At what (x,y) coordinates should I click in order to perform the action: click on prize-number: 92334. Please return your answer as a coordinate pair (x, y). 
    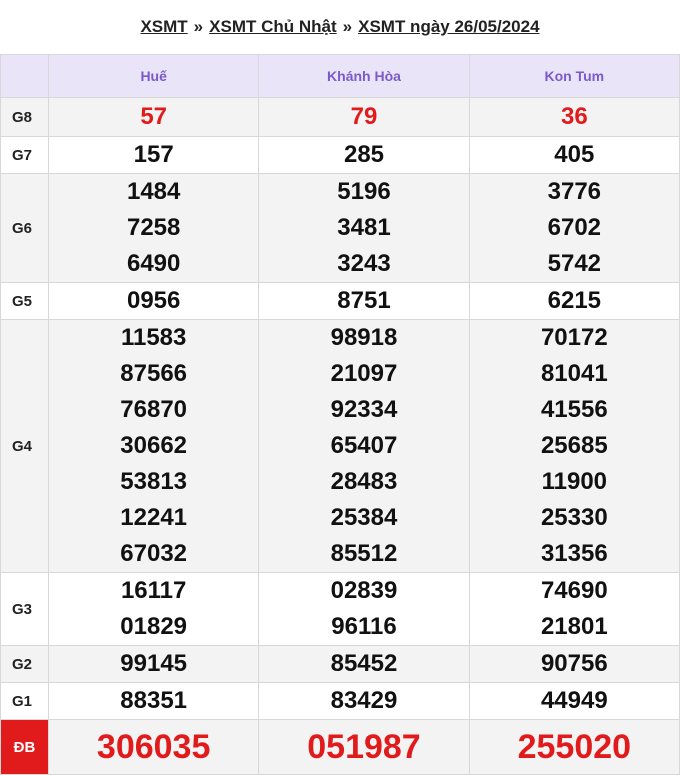
    Looking at the image, I should click on (364, 409).